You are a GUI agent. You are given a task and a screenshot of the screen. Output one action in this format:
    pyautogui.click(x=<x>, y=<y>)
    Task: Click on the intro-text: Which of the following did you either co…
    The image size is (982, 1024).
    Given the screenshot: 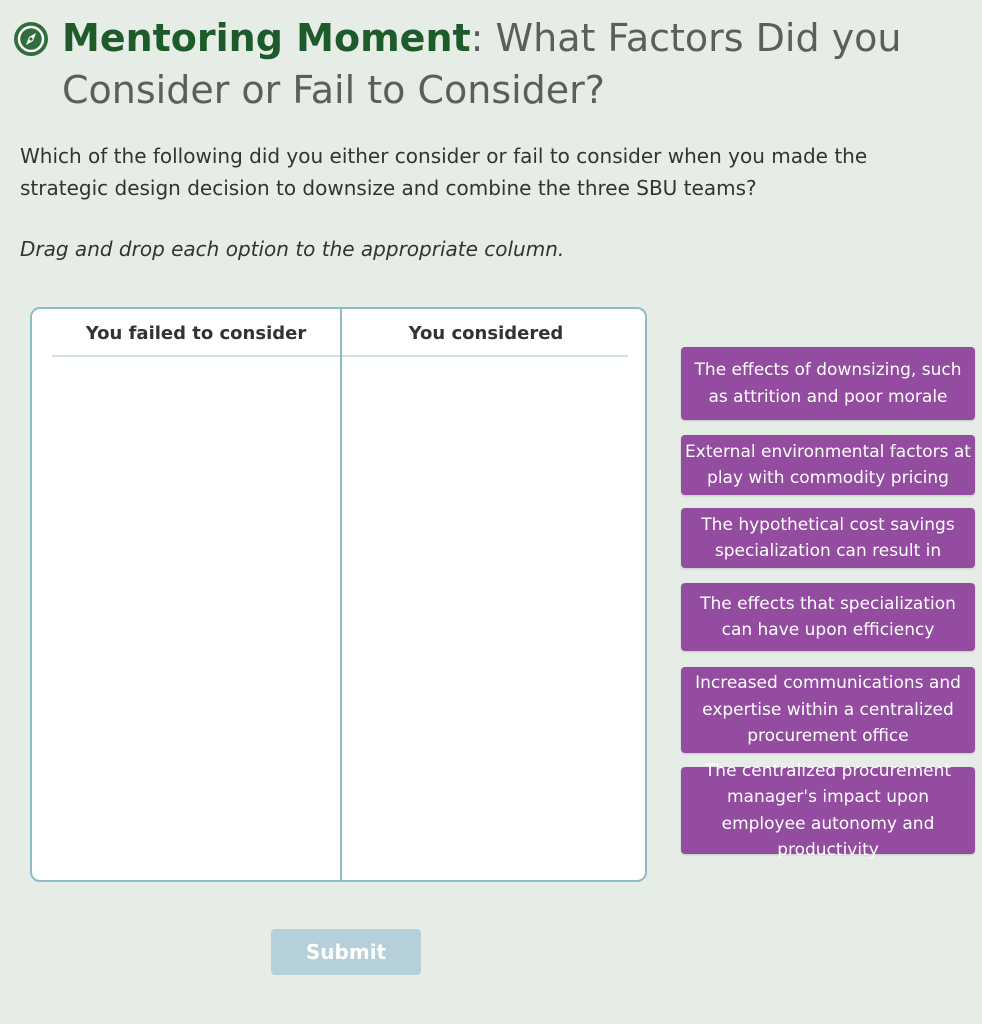 What is the action you would take?
    pyautogui.click(x=444, y=172)
    